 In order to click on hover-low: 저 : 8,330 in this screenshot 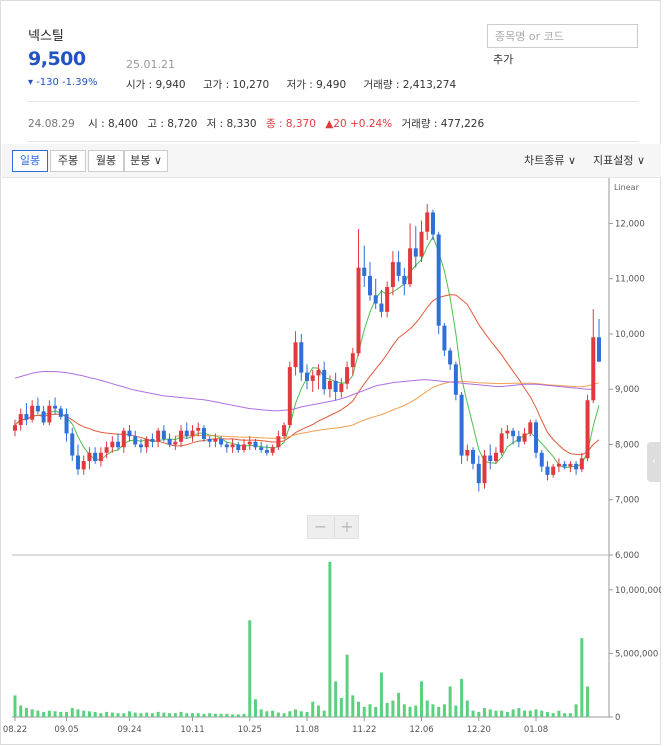, I will do `click(231, 124)`.